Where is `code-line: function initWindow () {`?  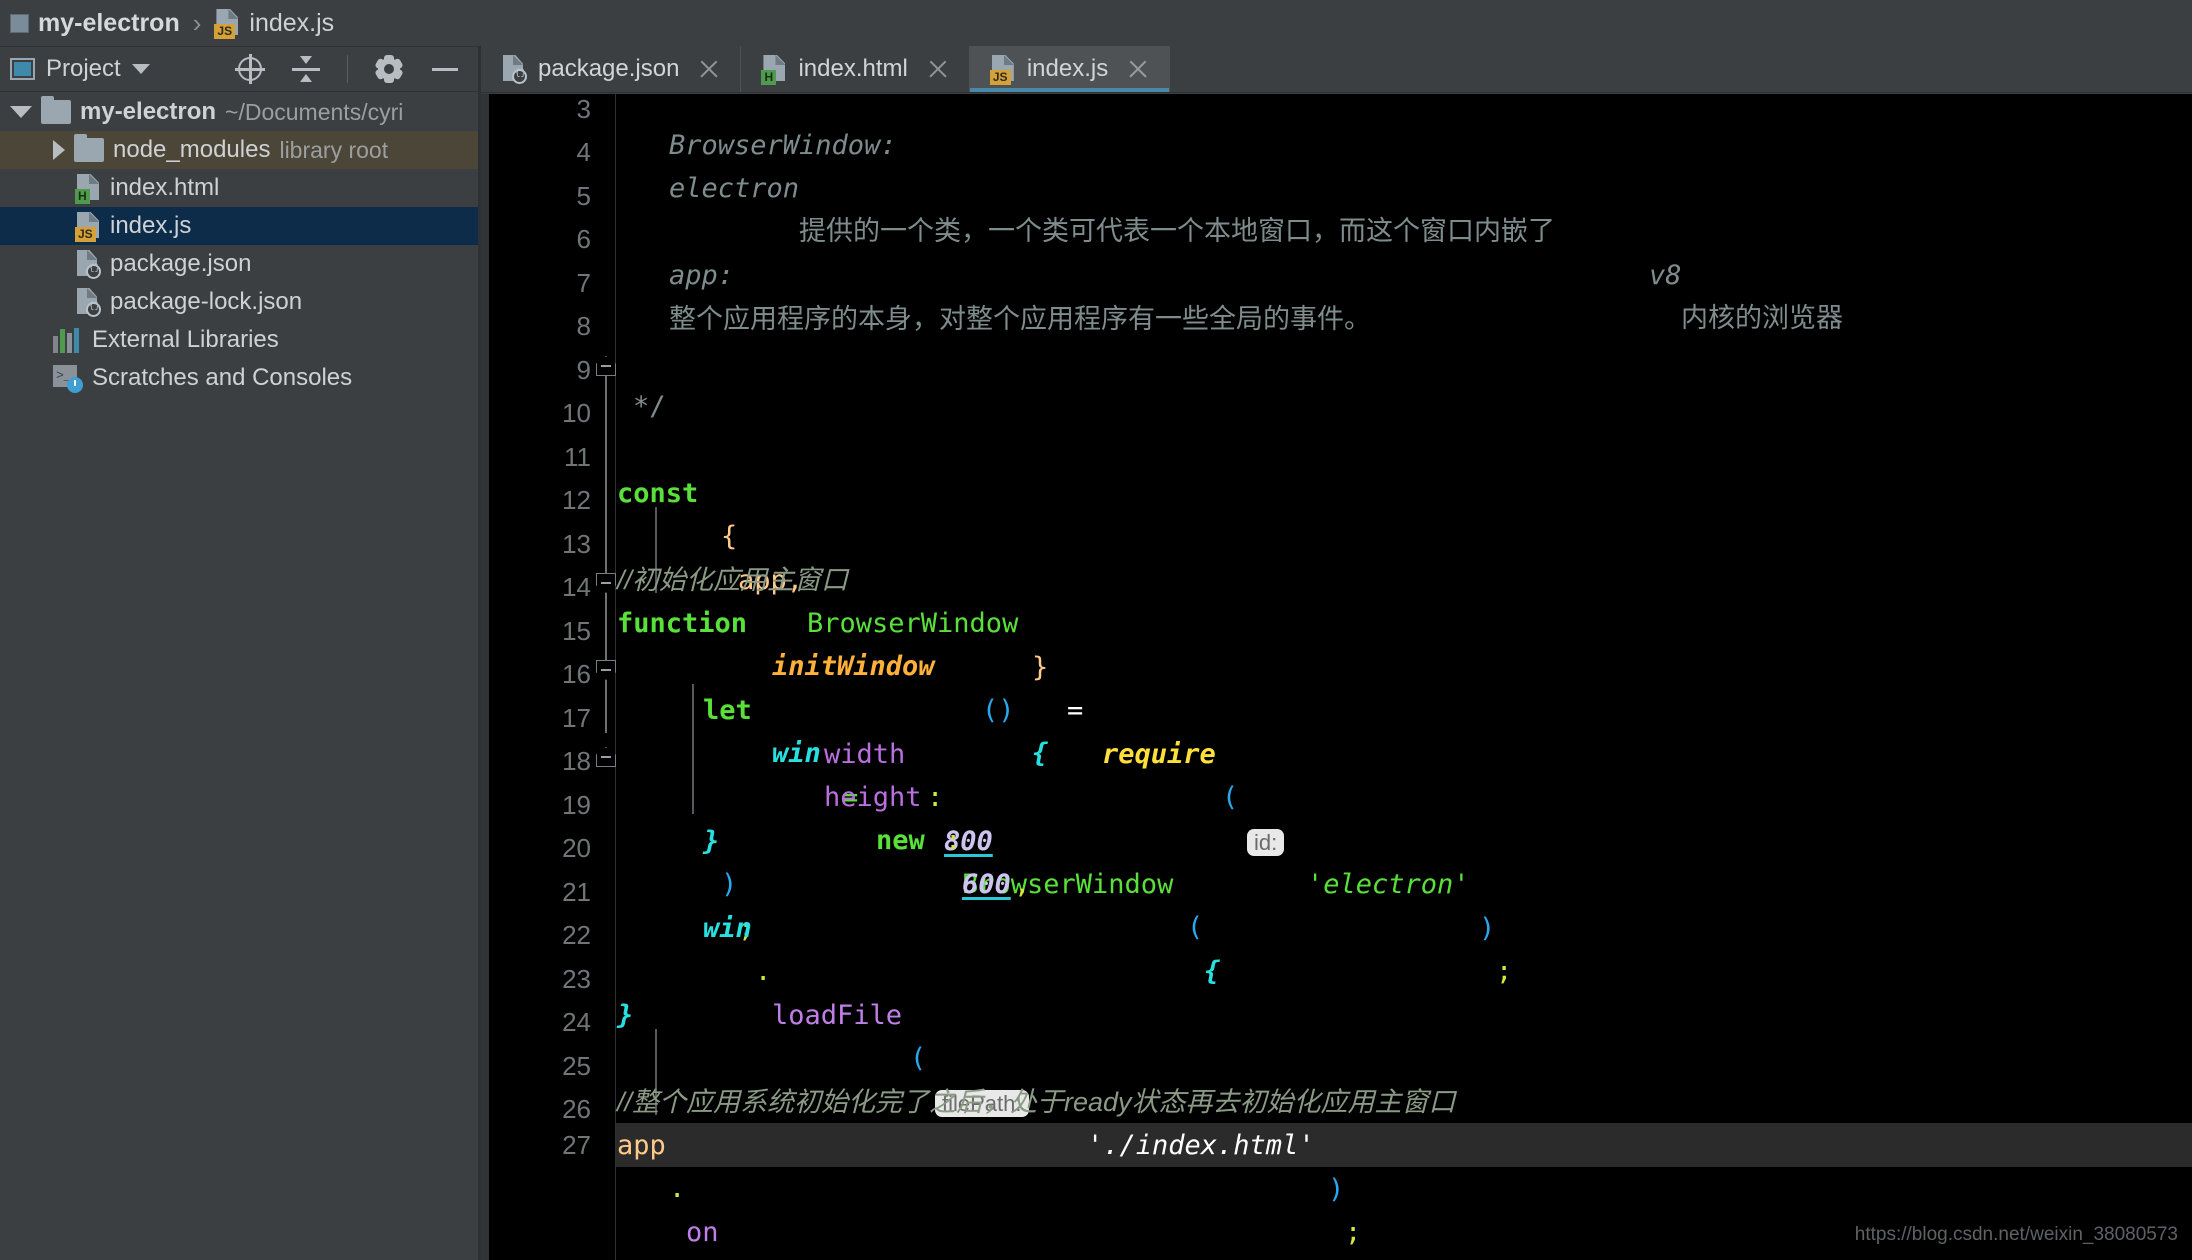
code-line: function initWindow () { is located at coordinates (1404, 664).